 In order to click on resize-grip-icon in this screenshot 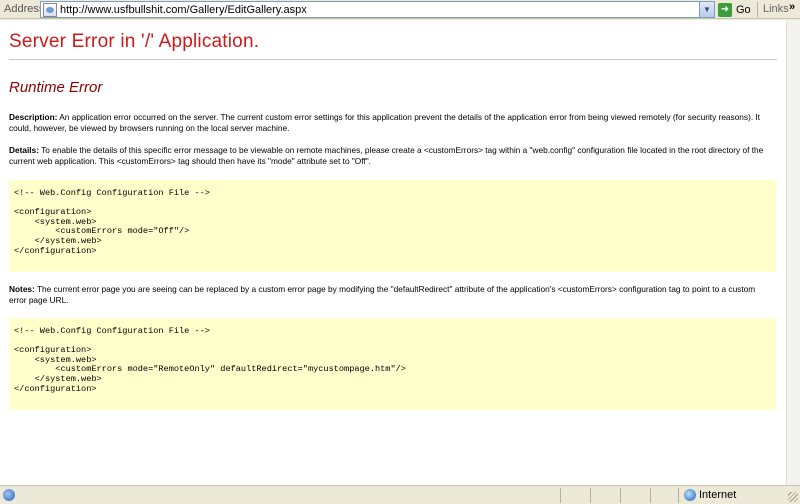, I will do `click(793, 497)`.